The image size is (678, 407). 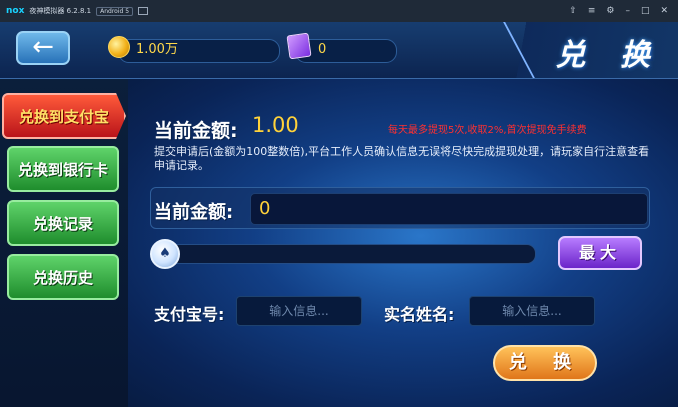 What do you see at coordinates (339, 11) in the screenshot?
I see `emulator-titlebar: nox 夜神模拟器 6.2.8.1 Android 5 ⇧ ≡ ⚙ – □ ✕` at bounding box center [339, 11].